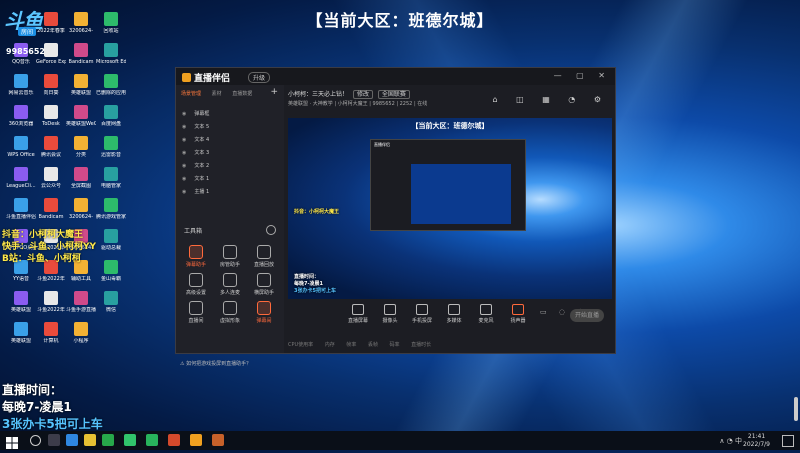 The image size is (800, 453). Describe the element at coordinates (81, 178) in the screenshot. I see `desktop-icon: 全屏截图` at that location.